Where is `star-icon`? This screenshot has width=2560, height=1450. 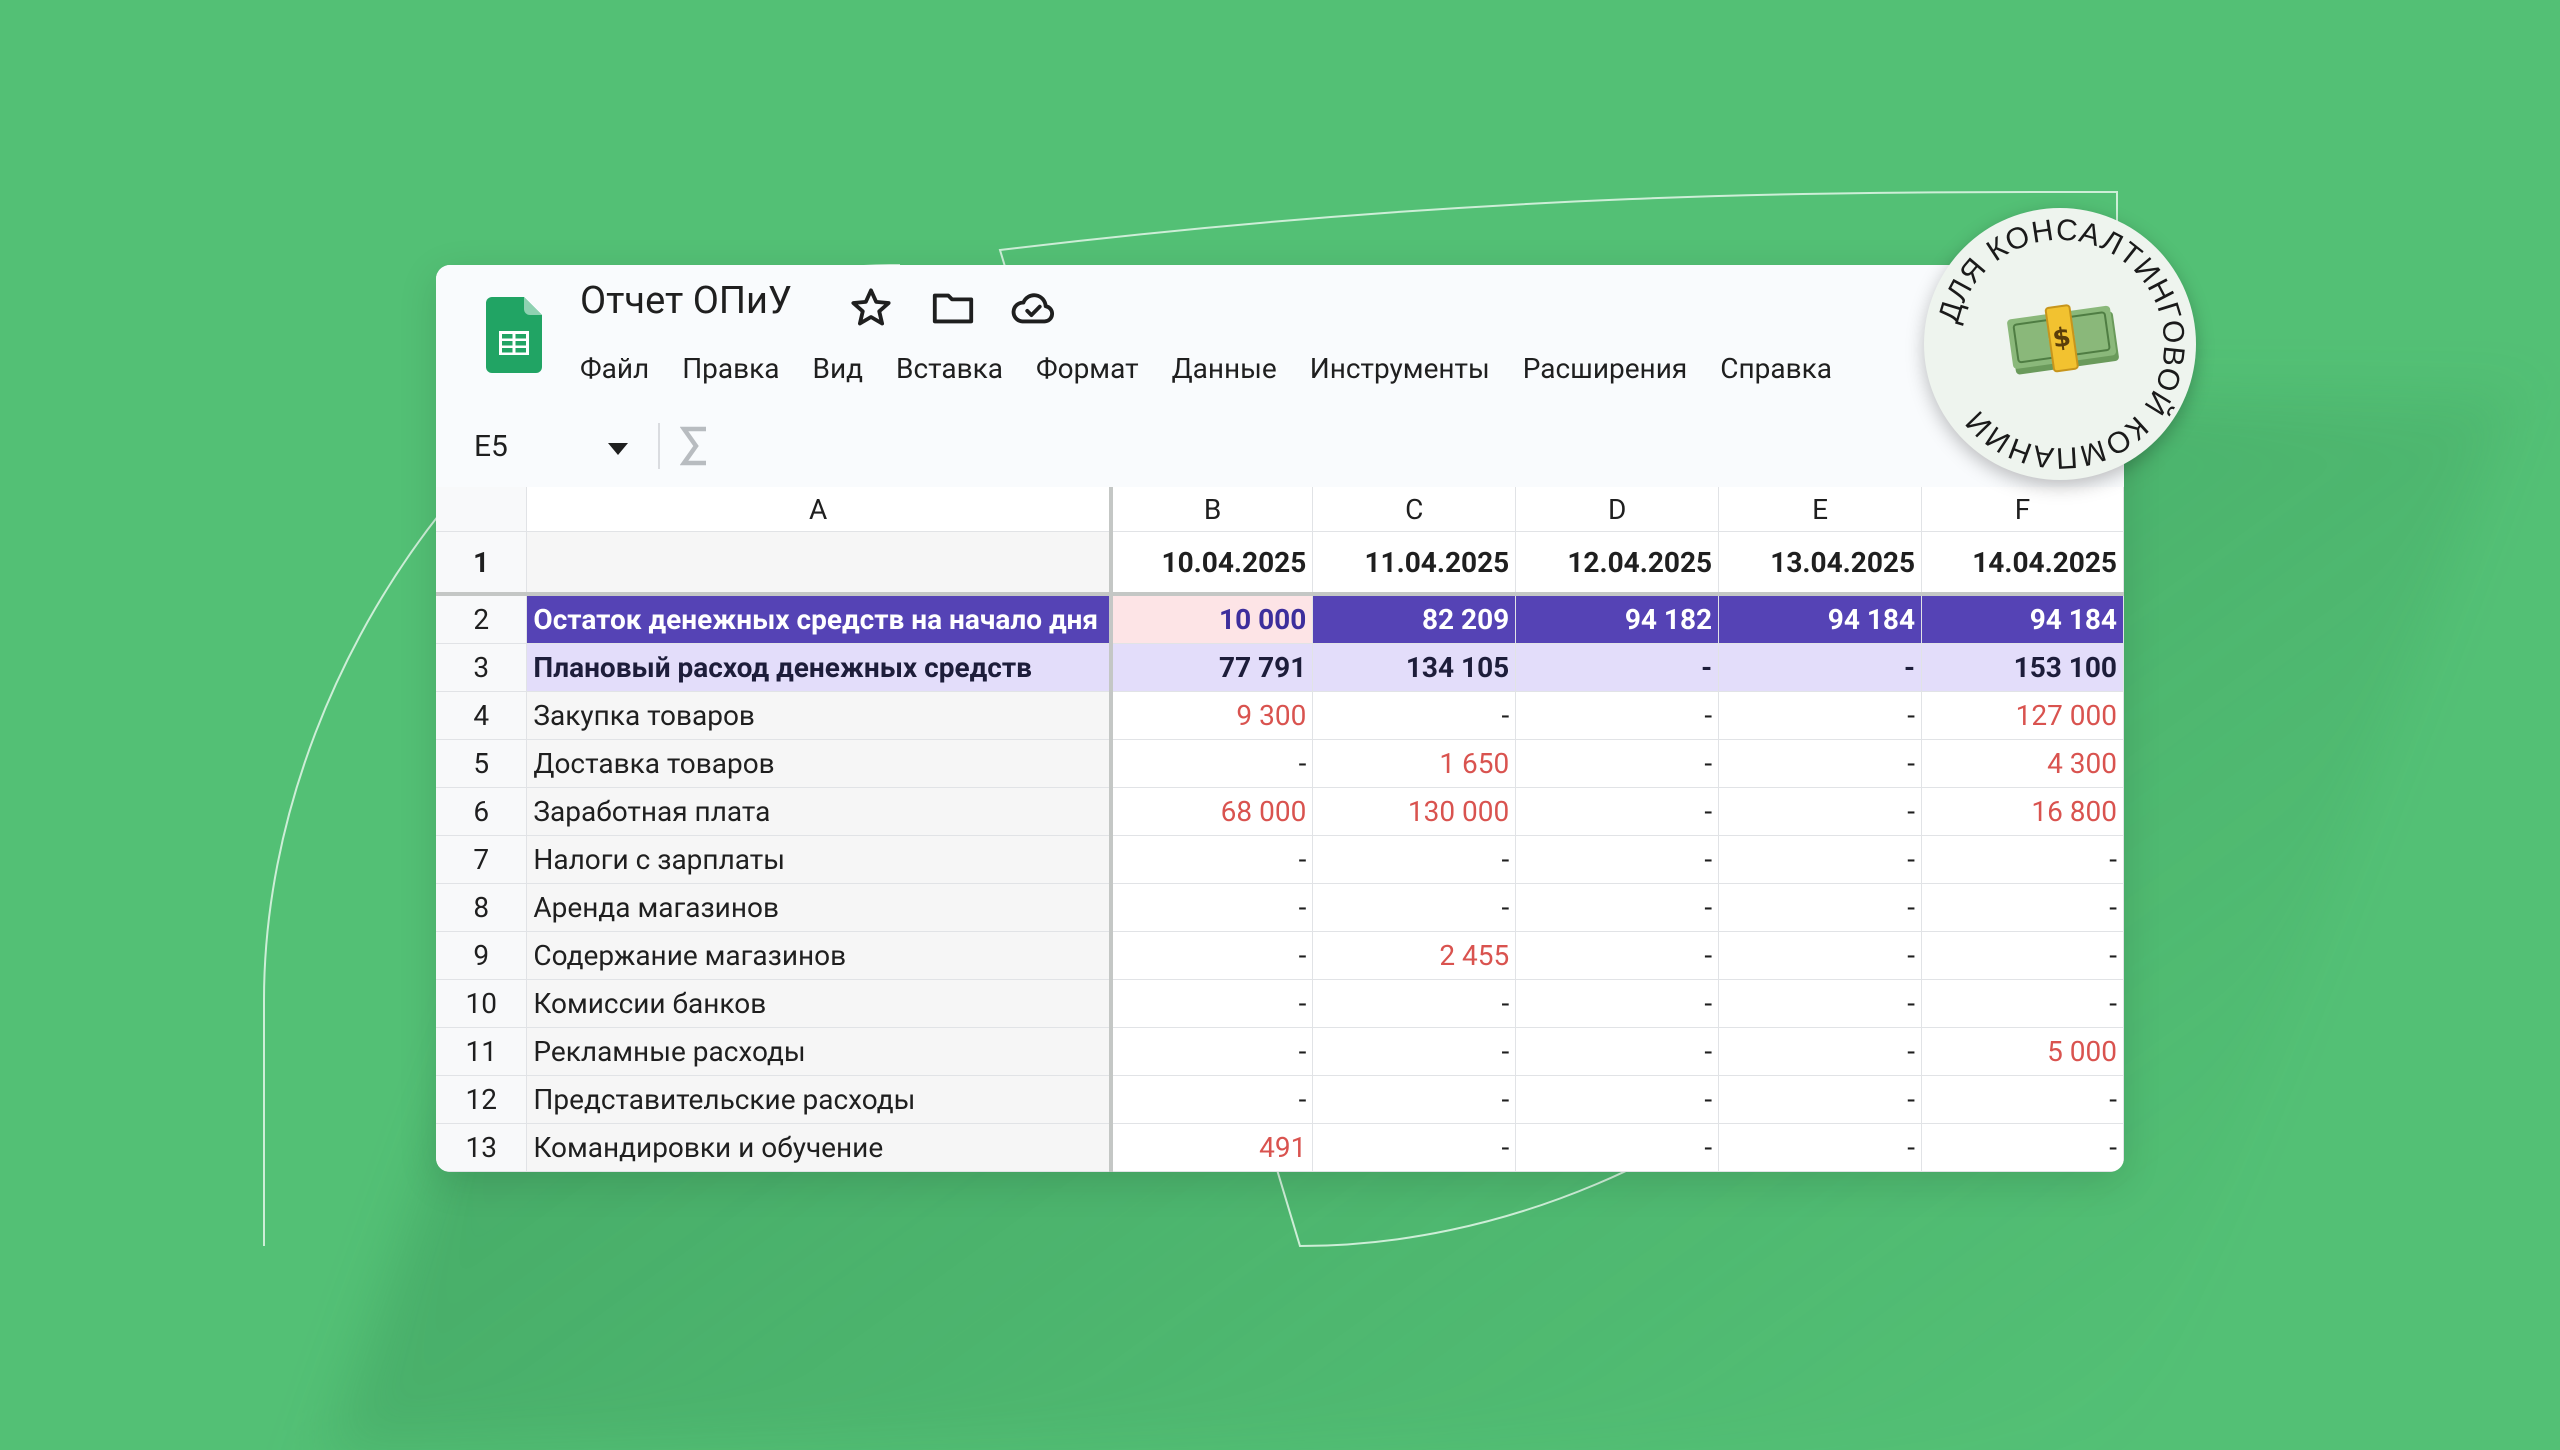
star-icon is located at coordinates (871, 308).